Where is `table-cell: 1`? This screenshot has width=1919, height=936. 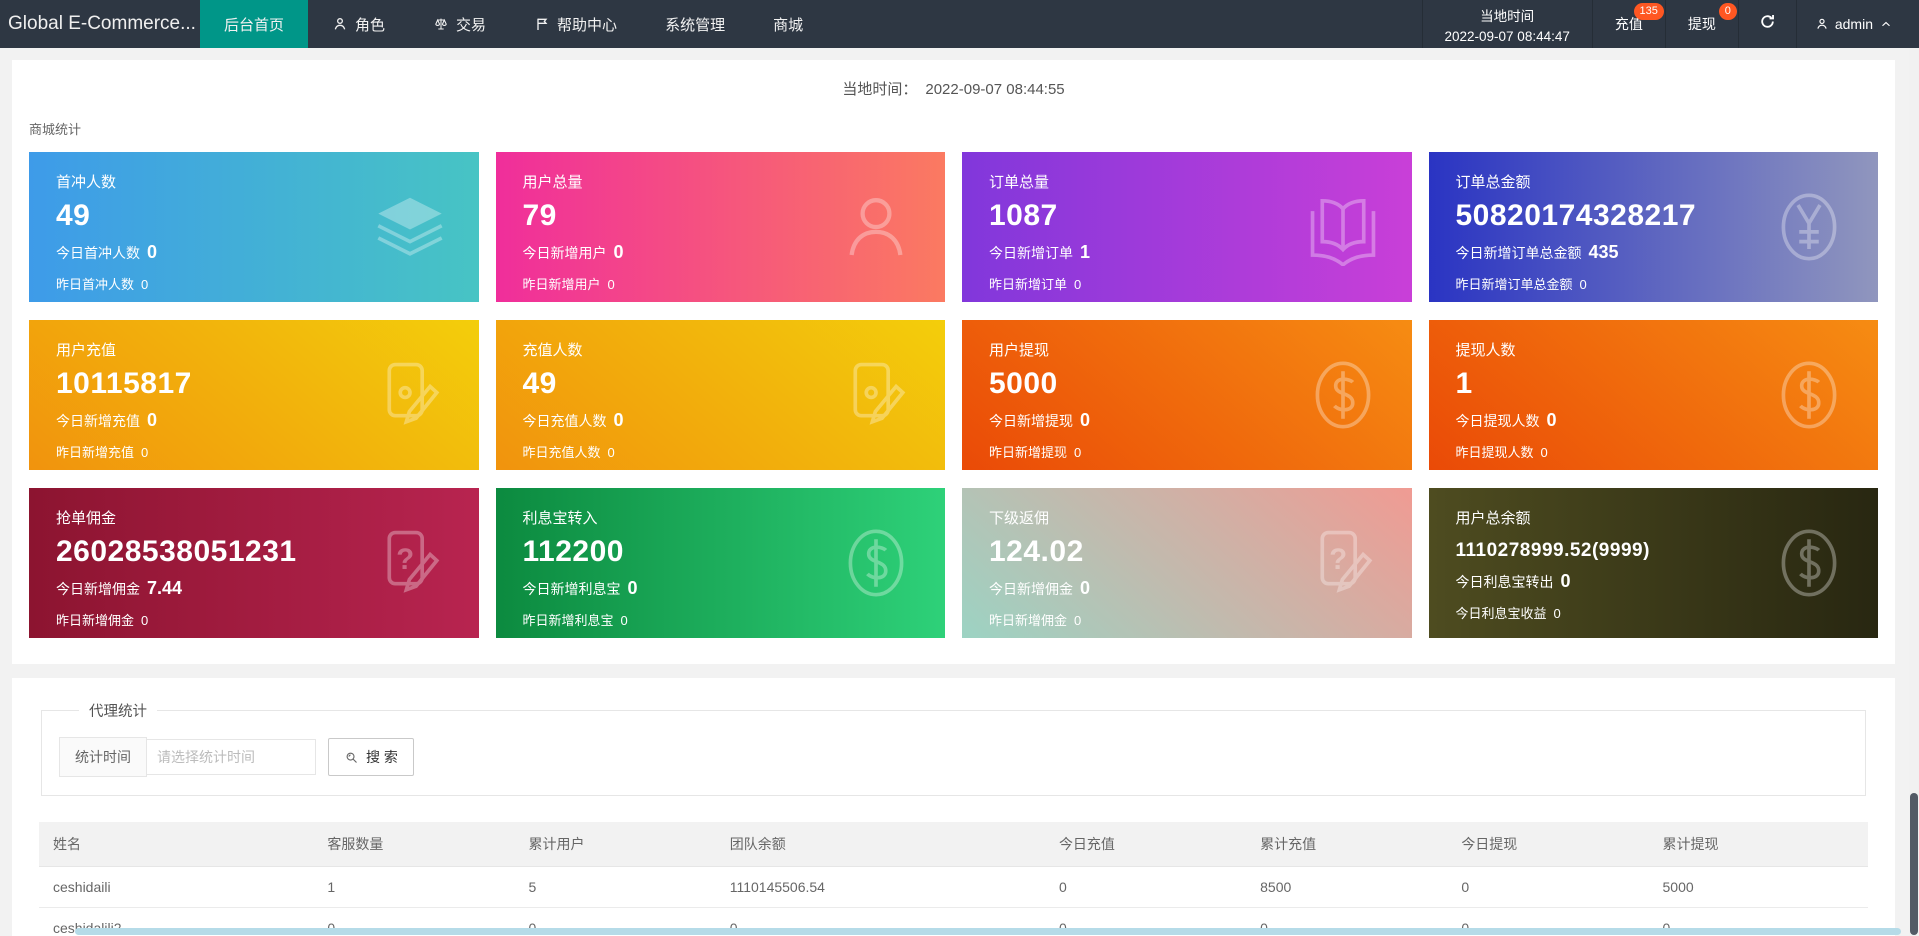
table-cell: 1 is located at coordinates (414, 887).